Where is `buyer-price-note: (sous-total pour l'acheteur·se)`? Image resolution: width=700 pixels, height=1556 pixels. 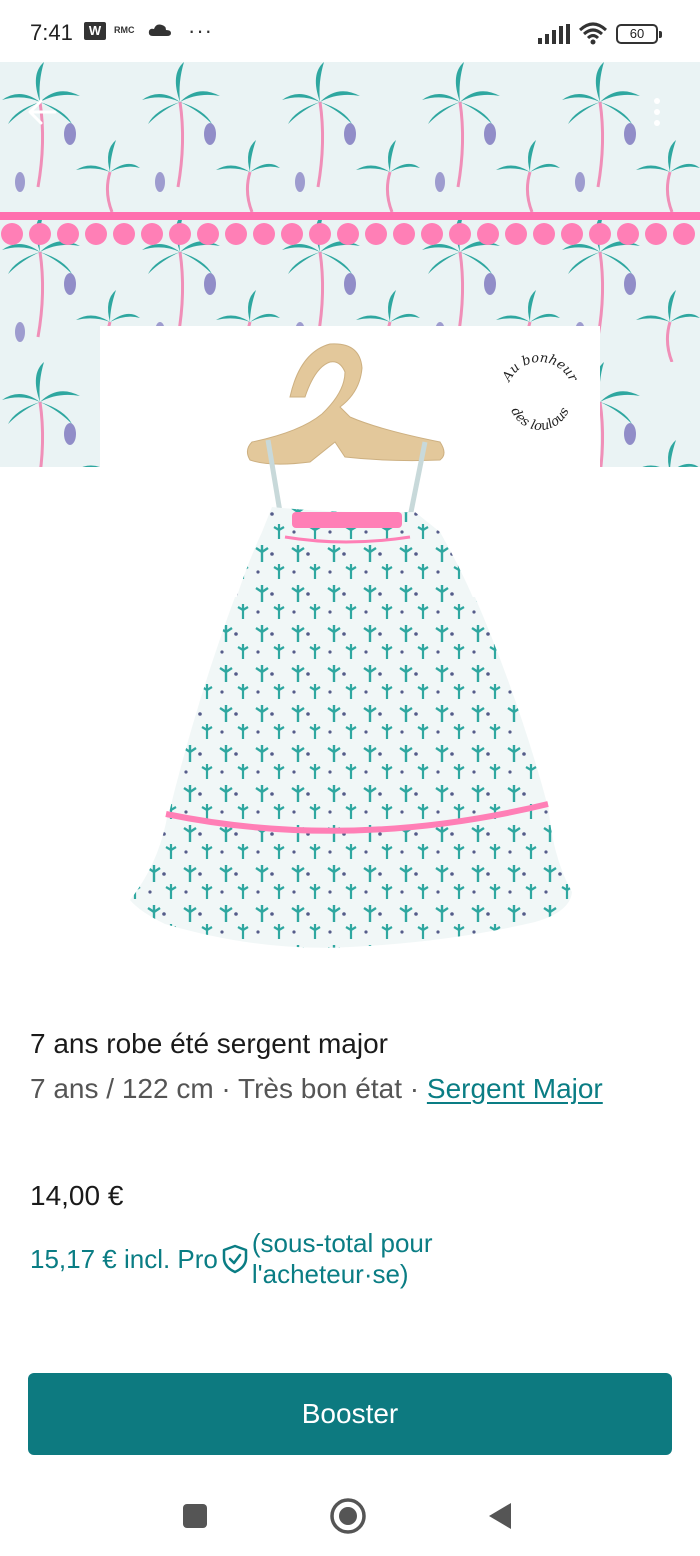 buyer-price-note: (sous-total pour l'acheteur·se) is located at coordinates (342, 1258).